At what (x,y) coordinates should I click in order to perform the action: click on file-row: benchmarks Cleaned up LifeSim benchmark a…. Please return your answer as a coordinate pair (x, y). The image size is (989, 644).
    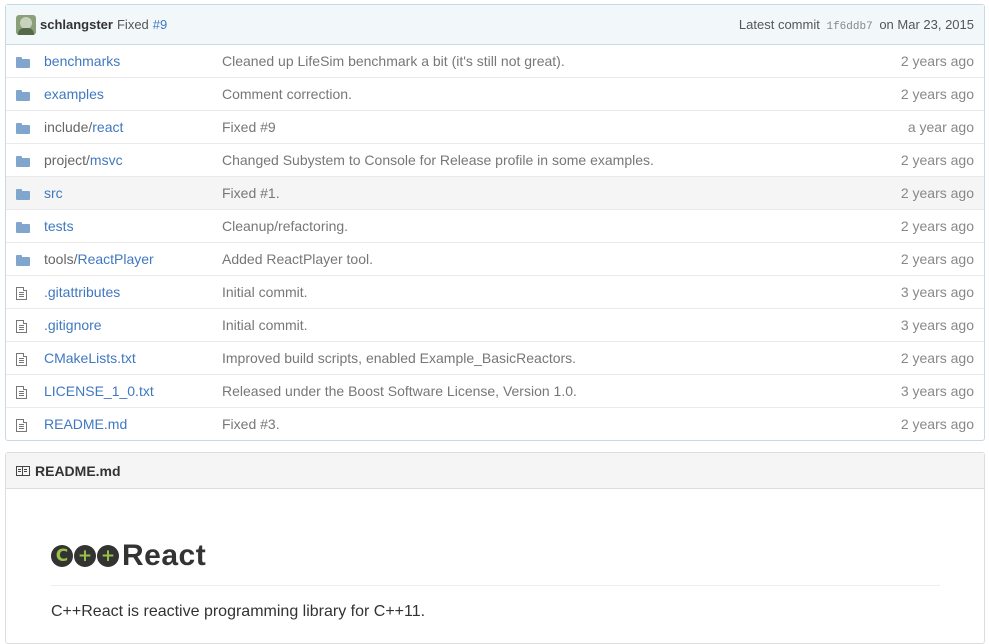
    Looking at the image, I should click on (495, 61).